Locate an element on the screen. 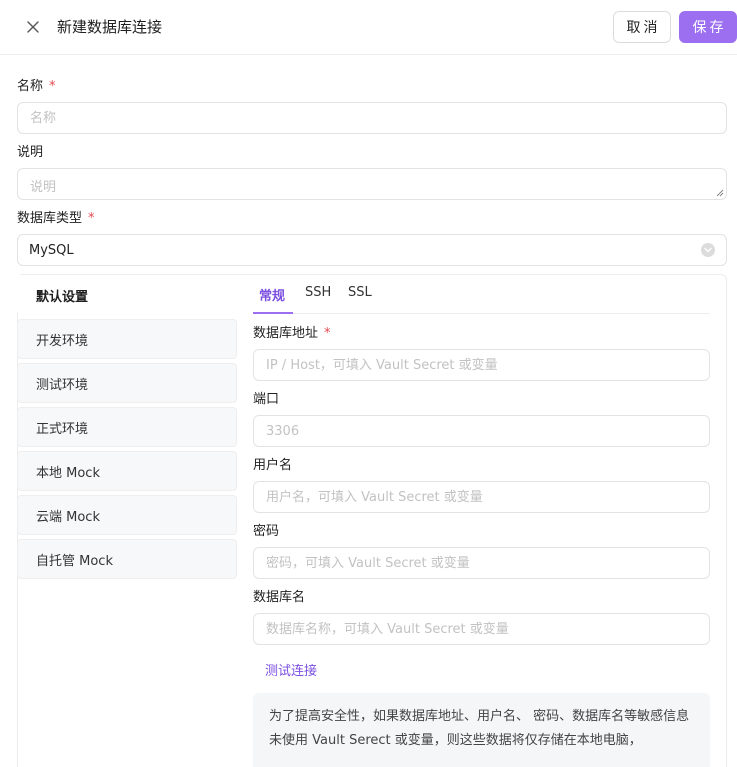 The height and width of the screenshot is (767, 737). cancel-button: 取消 is located at coordinates (642, 27).